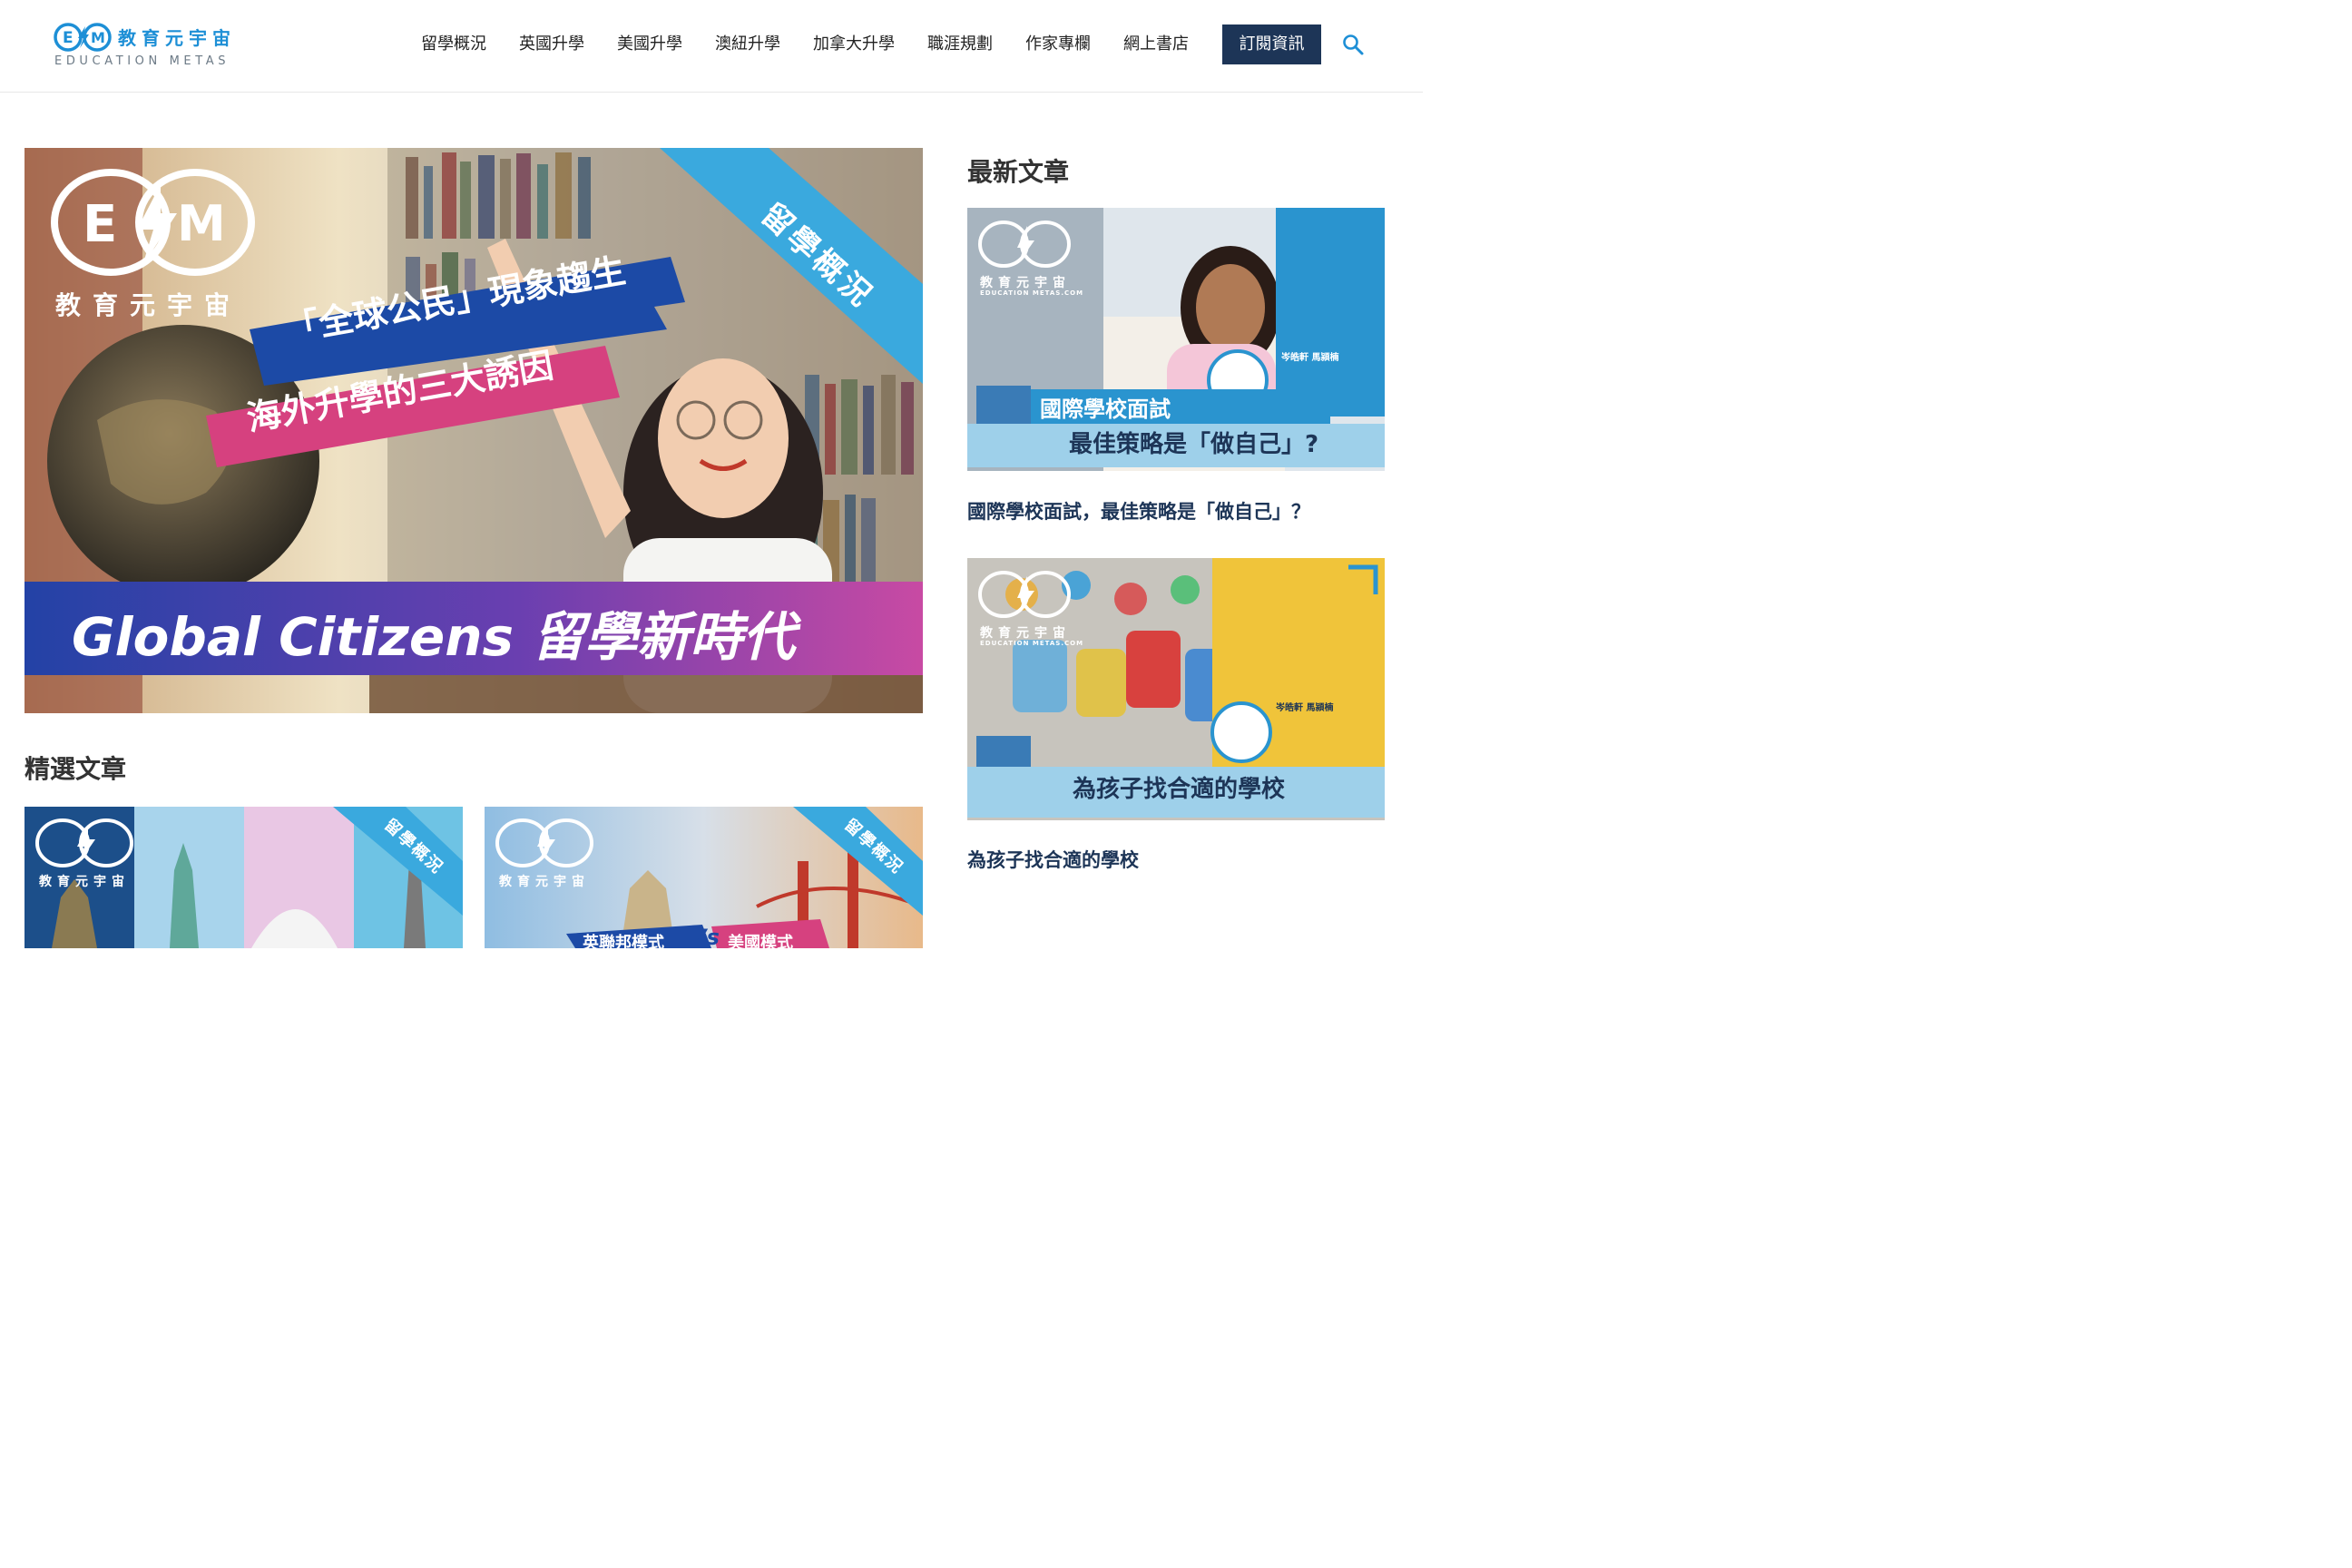 The height and width of the screenshot is (1568, 2352). I want to click on latest-post-1-image-logo-cn: 教育元宇宙, so click(1025, 283).